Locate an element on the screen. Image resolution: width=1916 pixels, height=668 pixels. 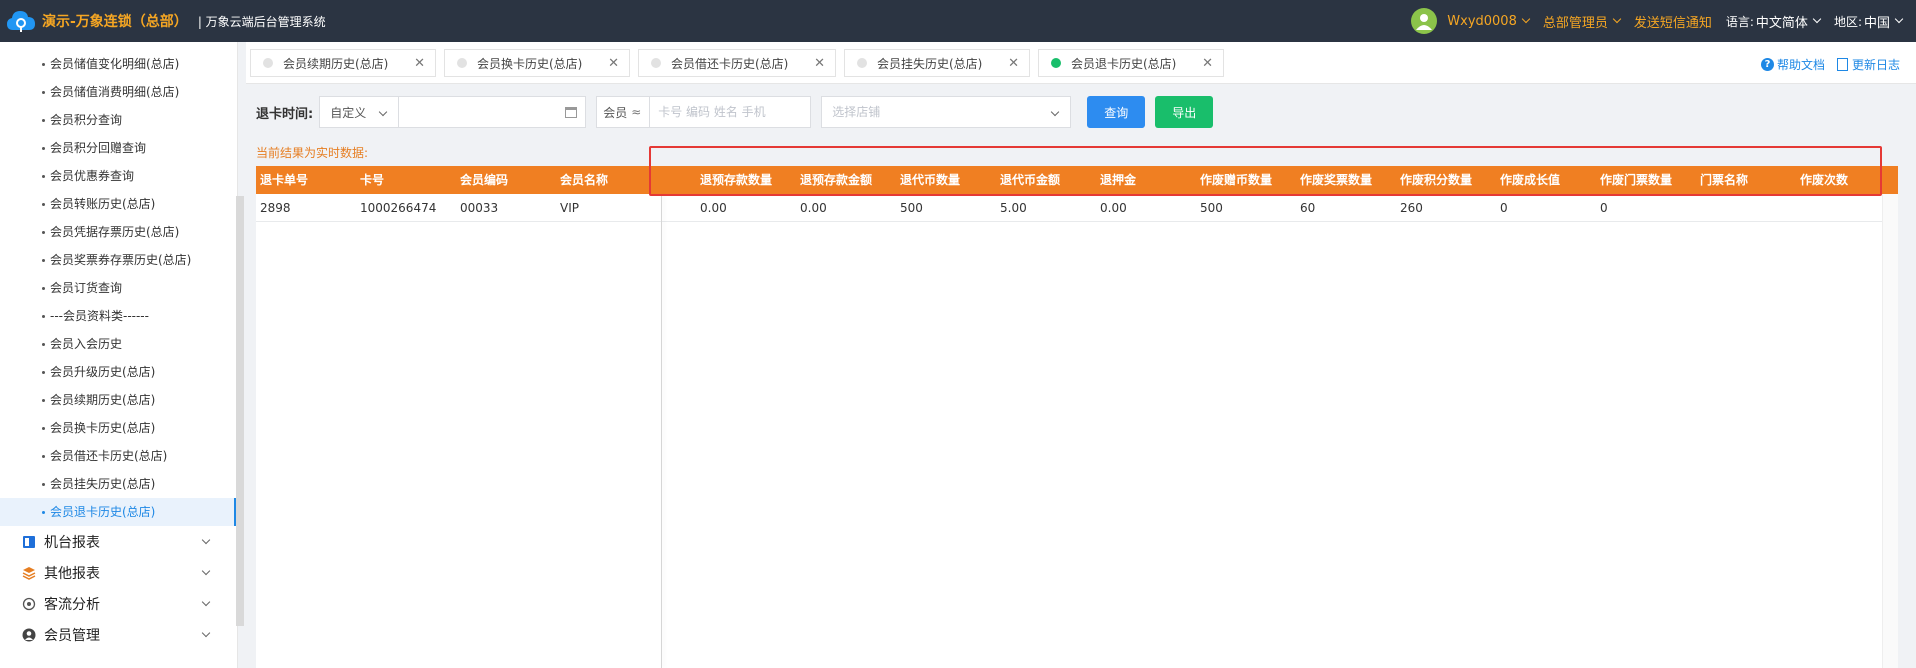
language-select: 中文简体 is located at coordinates (1788, 21).